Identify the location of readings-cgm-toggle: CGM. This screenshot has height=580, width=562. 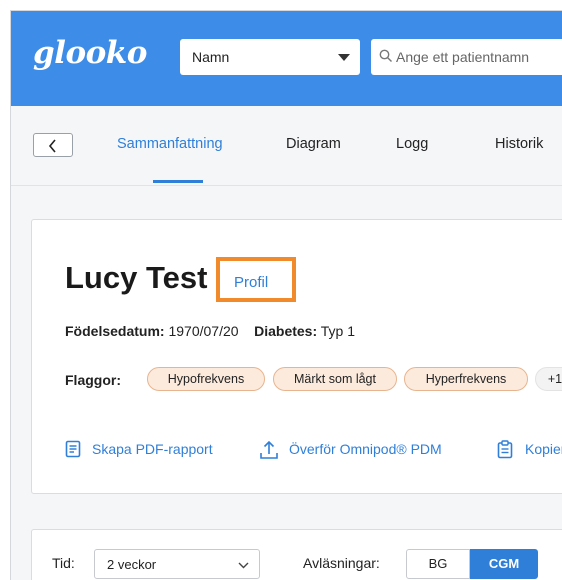
(504, 564).